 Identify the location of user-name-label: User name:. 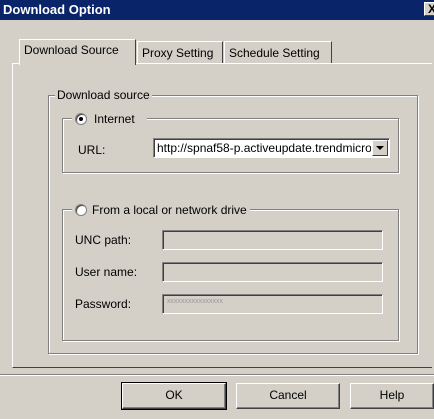
(106, 272).